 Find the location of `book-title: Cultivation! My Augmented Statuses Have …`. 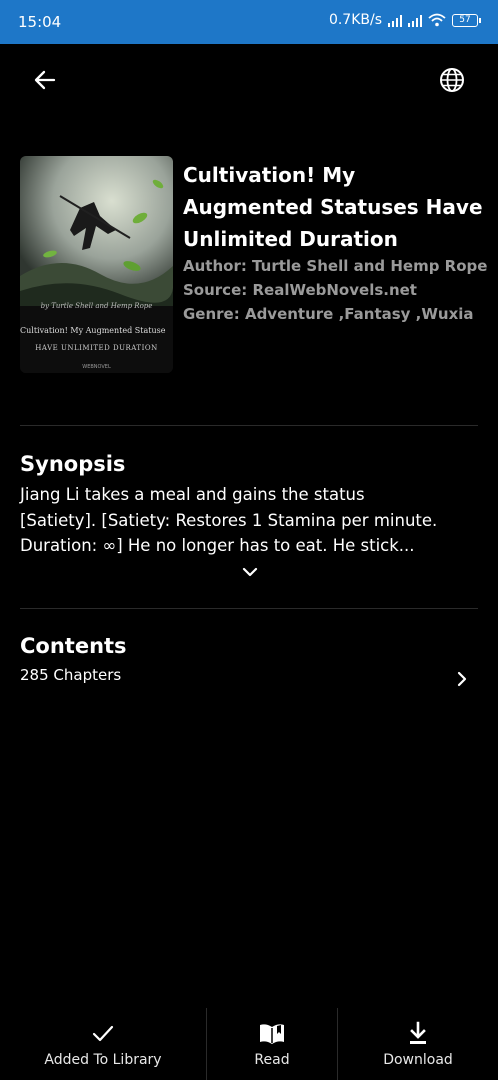

book-title: Cultivation! My Augmented Statuses Have … is located at coordinates (333, 207).